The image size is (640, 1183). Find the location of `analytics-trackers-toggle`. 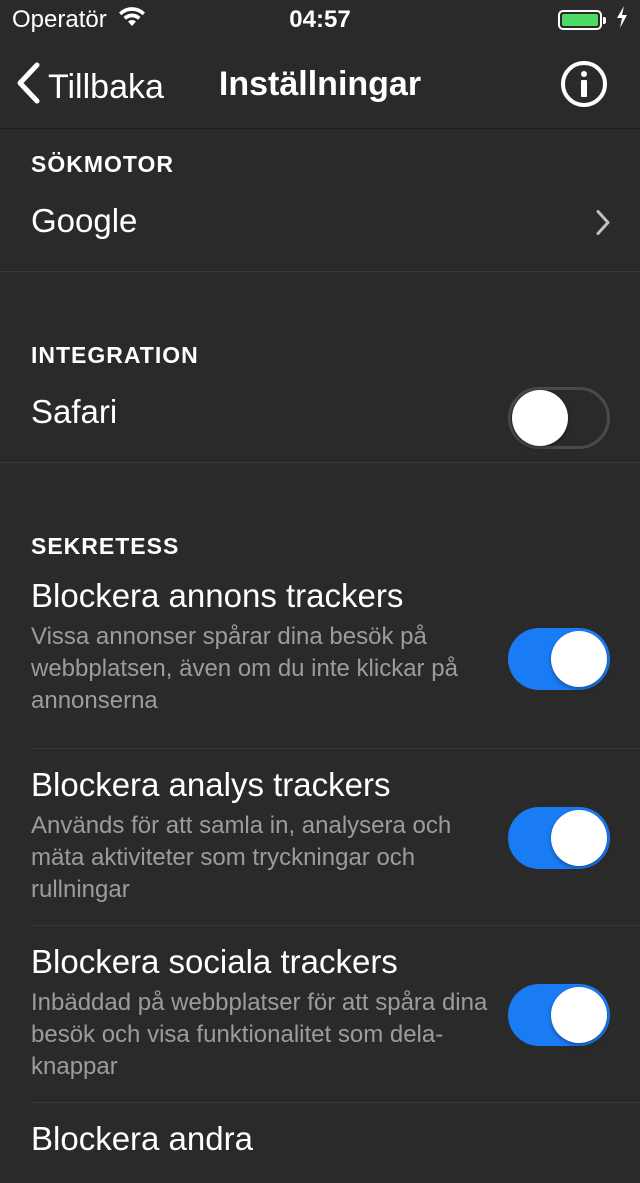

analytics-trackers-toggle is located at coordinates (559, 838).